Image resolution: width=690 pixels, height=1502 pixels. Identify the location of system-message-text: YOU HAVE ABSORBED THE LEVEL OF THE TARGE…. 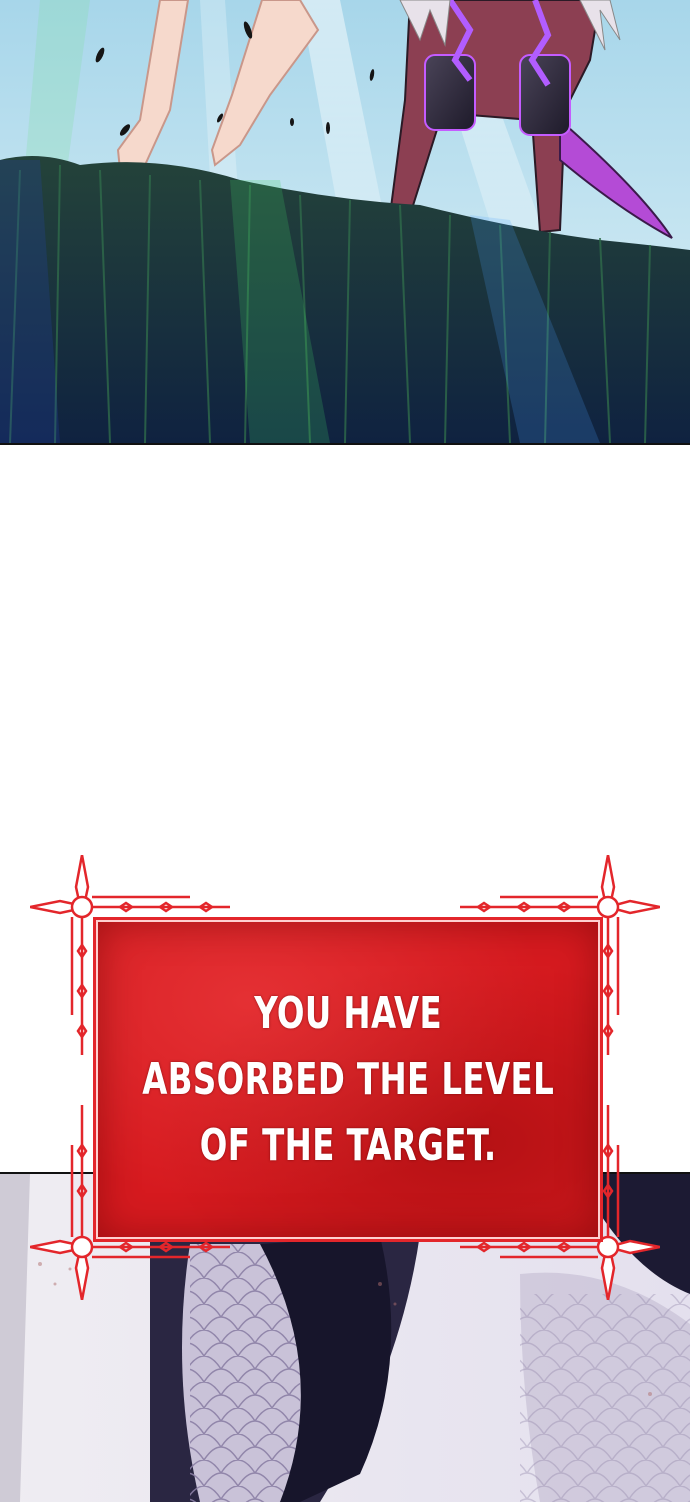
(348, 1080).